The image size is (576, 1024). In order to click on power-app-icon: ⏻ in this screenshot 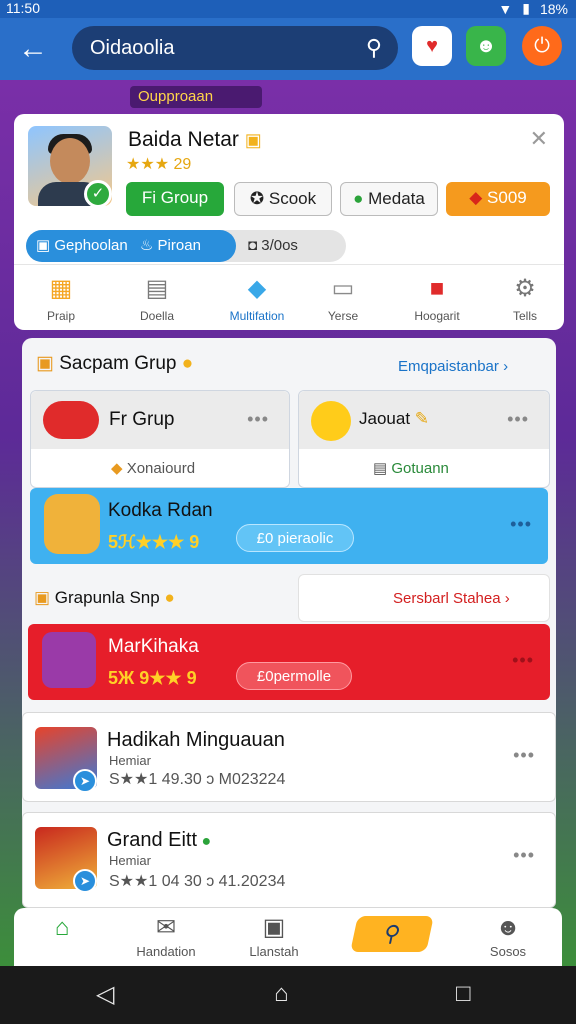, I will do `click(542, 46)`.